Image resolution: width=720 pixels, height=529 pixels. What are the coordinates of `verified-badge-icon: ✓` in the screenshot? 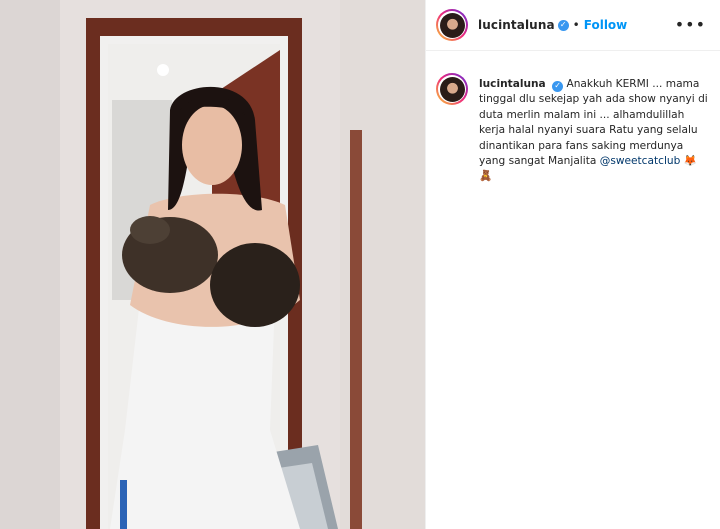 It's located at (563, 25).